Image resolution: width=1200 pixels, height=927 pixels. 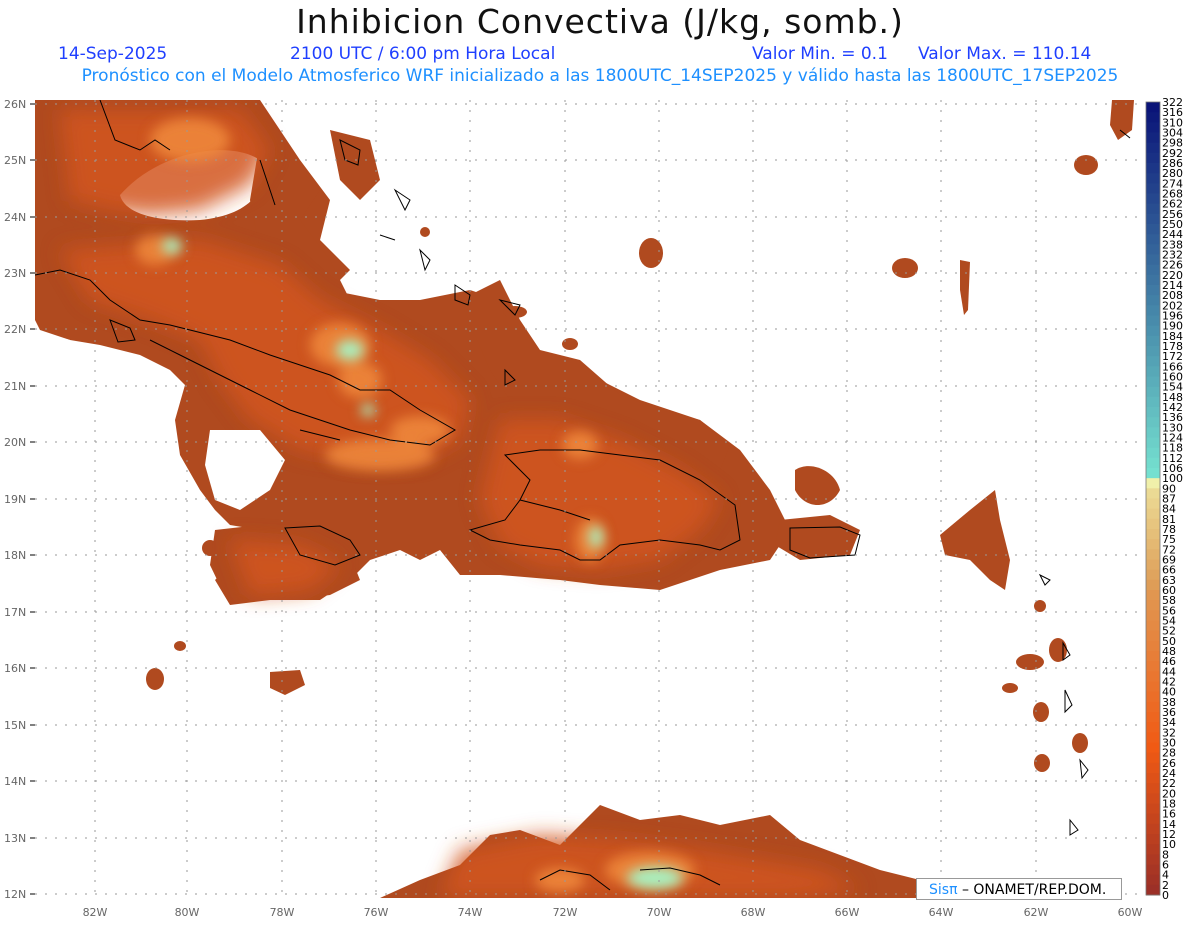 I want to click on axis-ticks, so click(x=32, y=499).